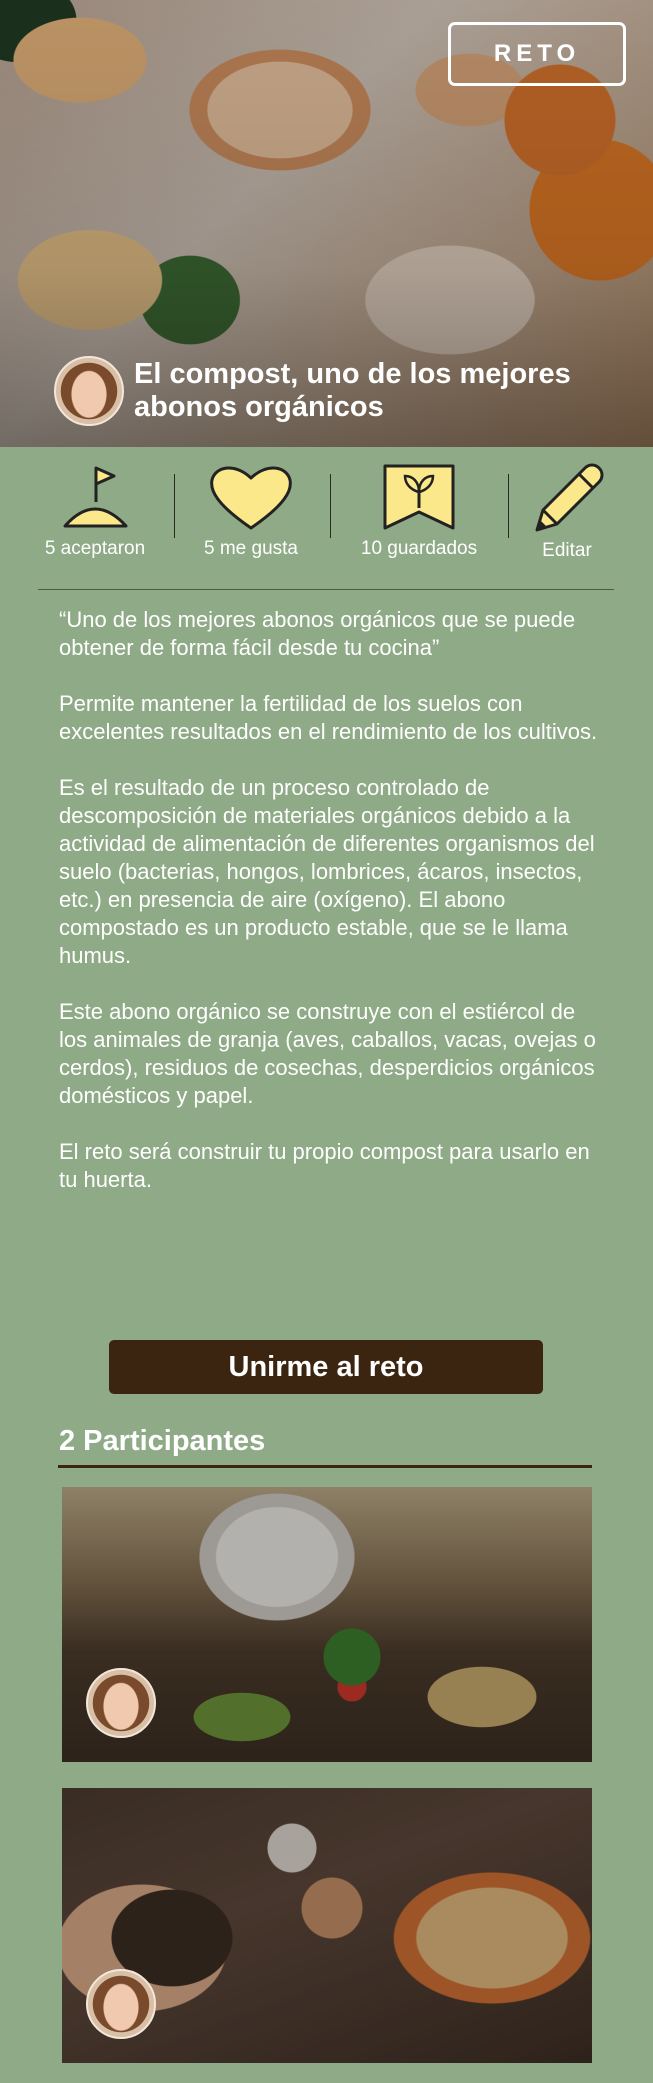 This screenshot has width=653, height=2083. I want to click on join-challenge-button: Unirme al reto, so click(326, 1367).